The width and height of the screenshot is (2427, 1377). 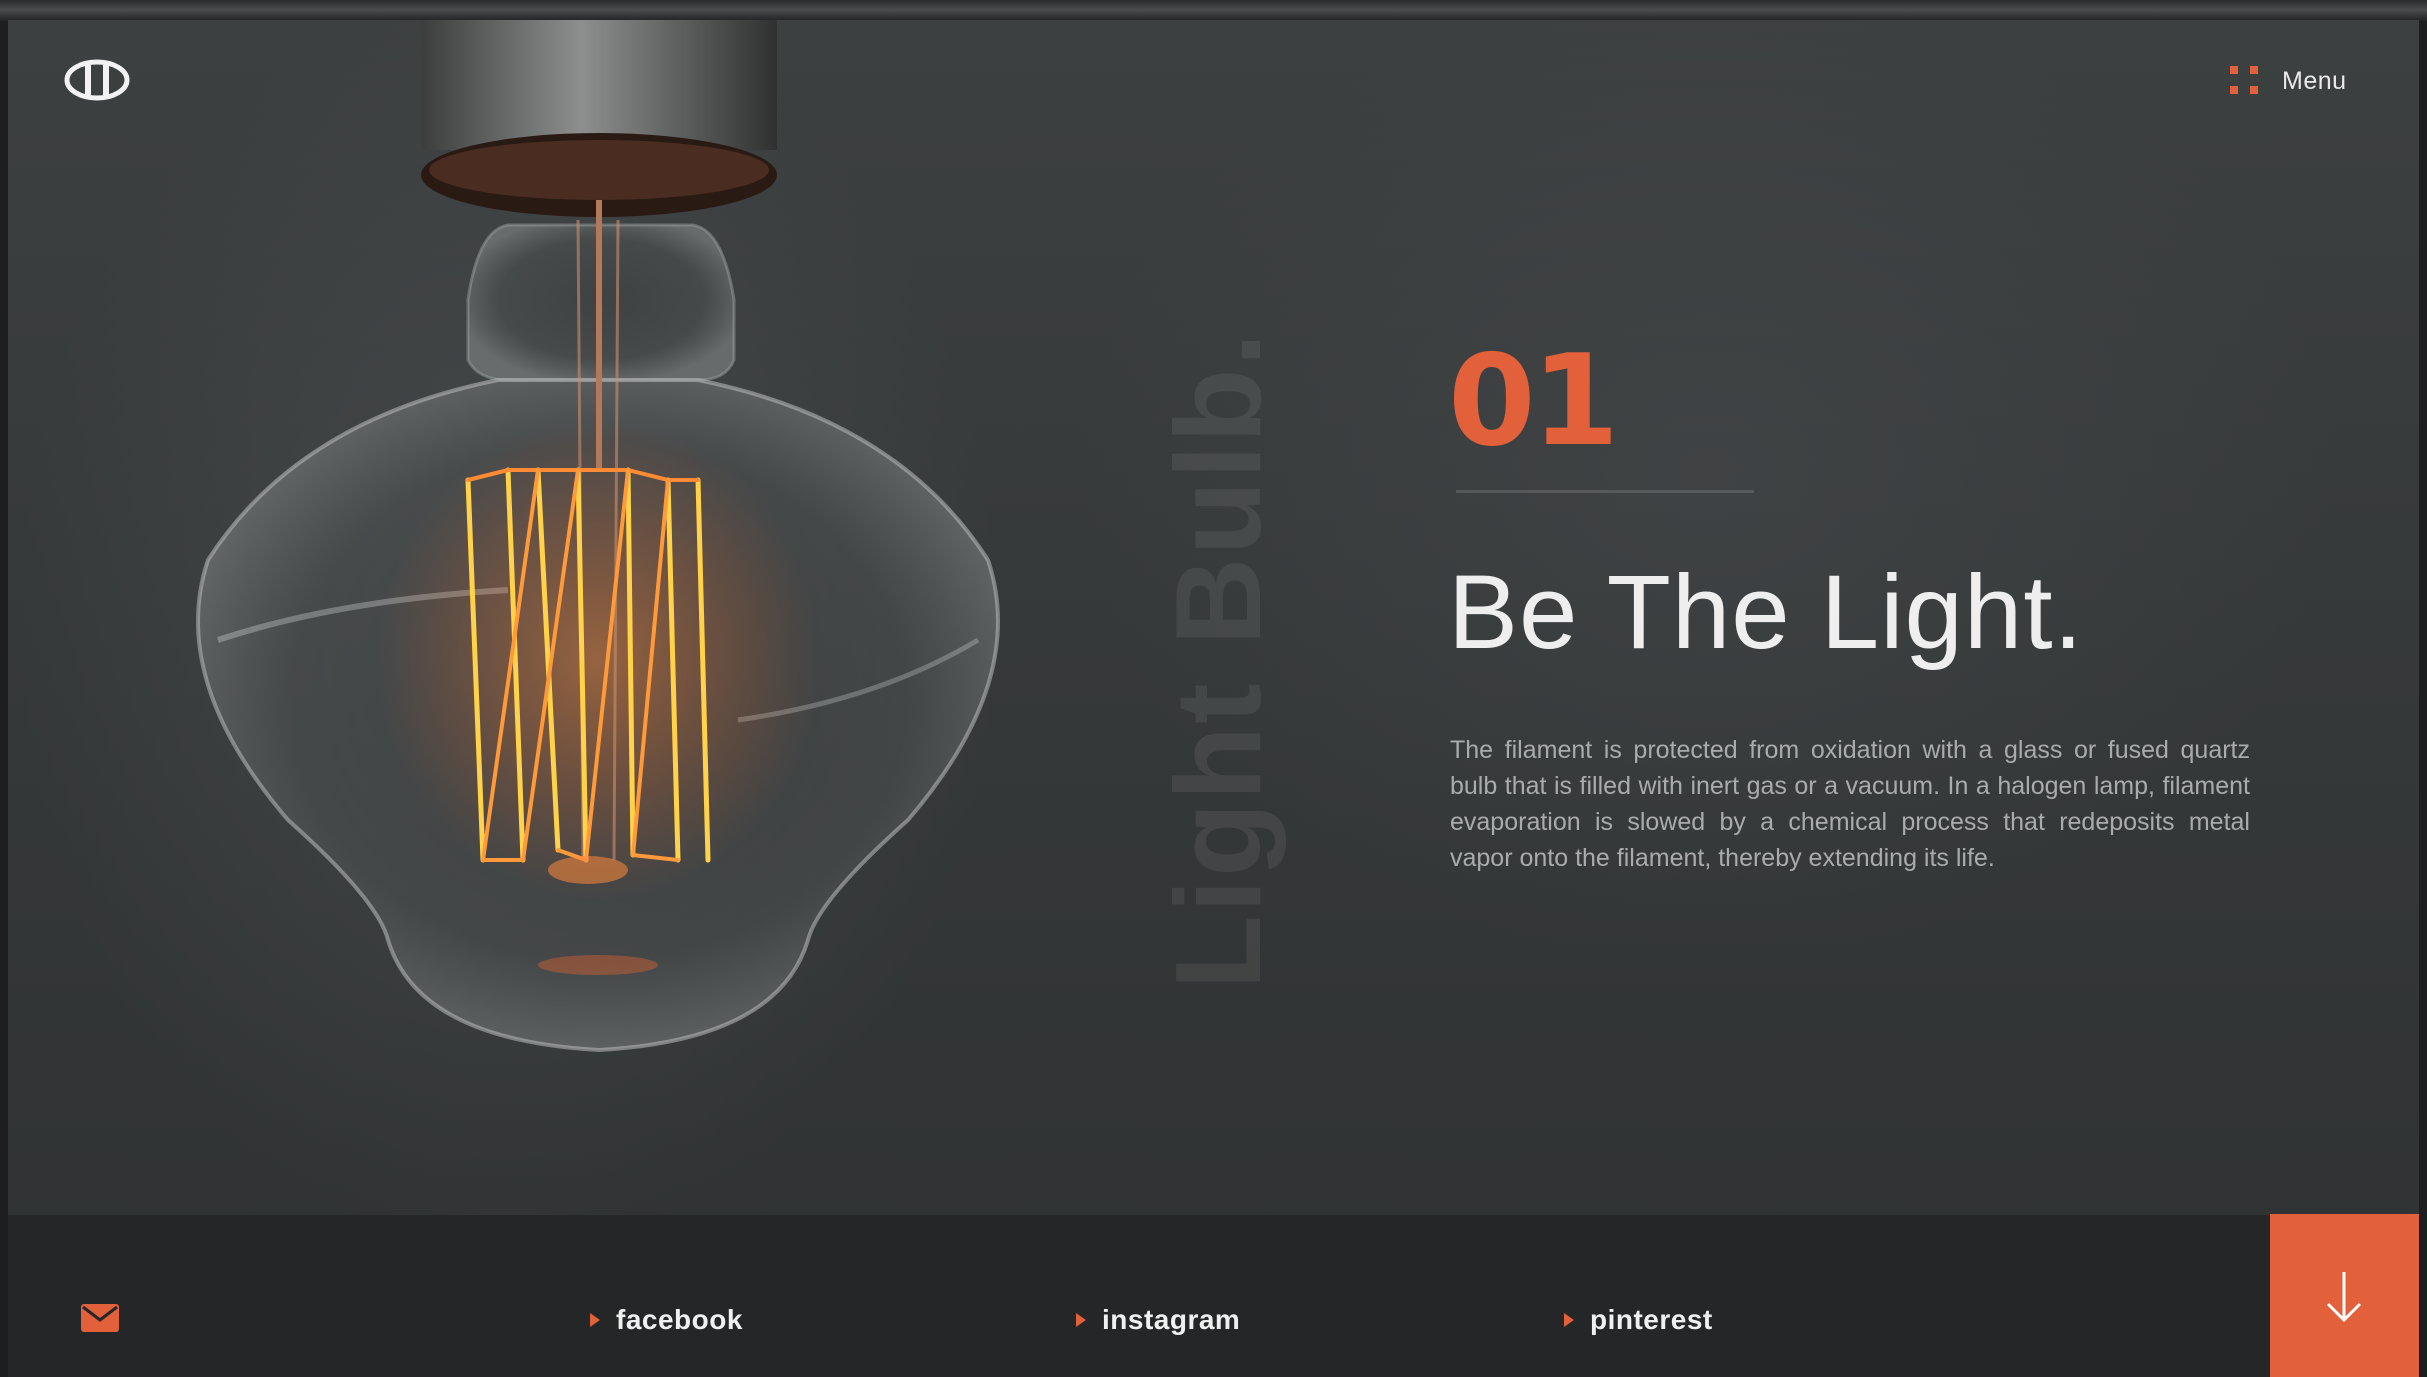 What do you see at coordinates (1651, 1319) in the screenshot?
I see `social-label: pinterest` at bounding box center [1651, 1319].